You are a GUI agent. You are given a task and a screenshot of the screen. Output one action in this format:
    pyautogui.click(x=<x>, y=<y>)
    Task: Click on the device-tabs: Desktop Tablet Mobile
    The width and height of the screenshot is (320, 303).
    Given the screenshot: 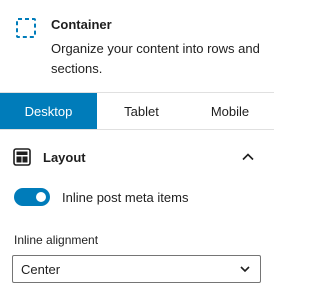 What is the action you would take?
    pyautogui.click(x=137, y=111)
    